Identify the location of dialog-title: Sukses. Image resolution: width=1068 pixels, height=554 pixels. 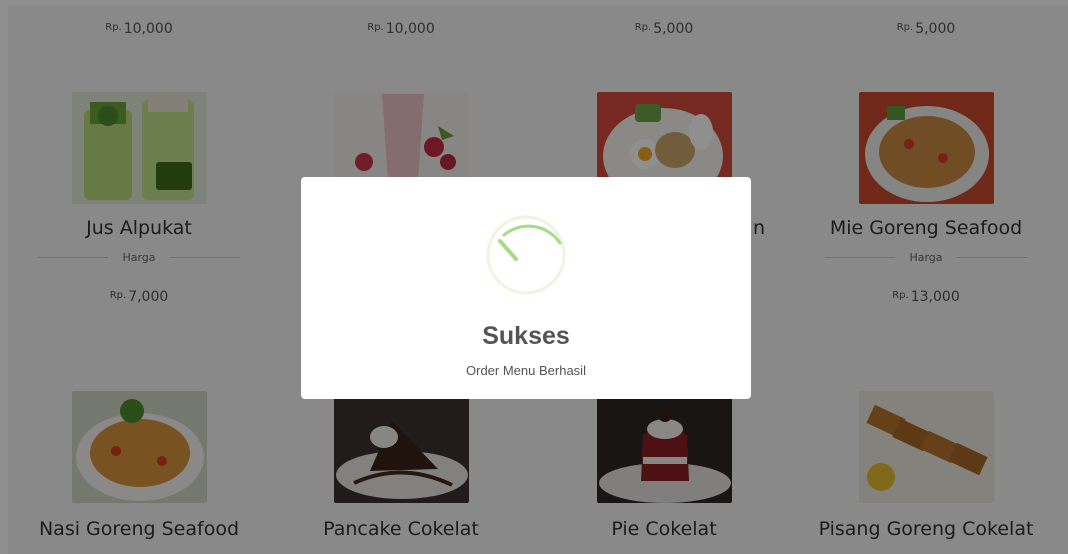
(526, 336).